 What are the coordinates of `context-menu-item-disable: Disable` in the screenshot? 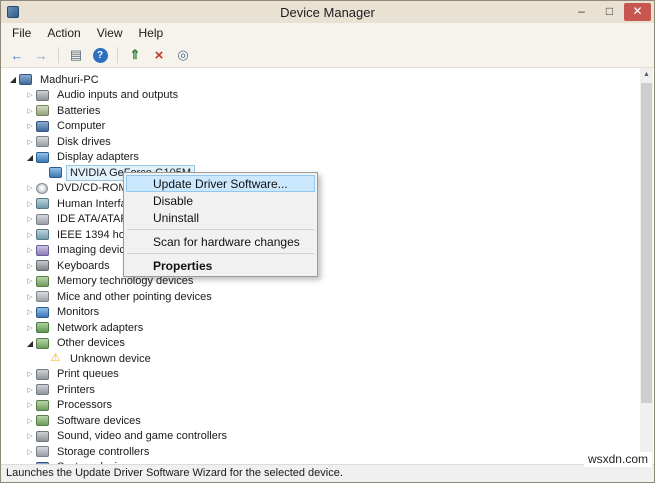 It's located at (220, 200).